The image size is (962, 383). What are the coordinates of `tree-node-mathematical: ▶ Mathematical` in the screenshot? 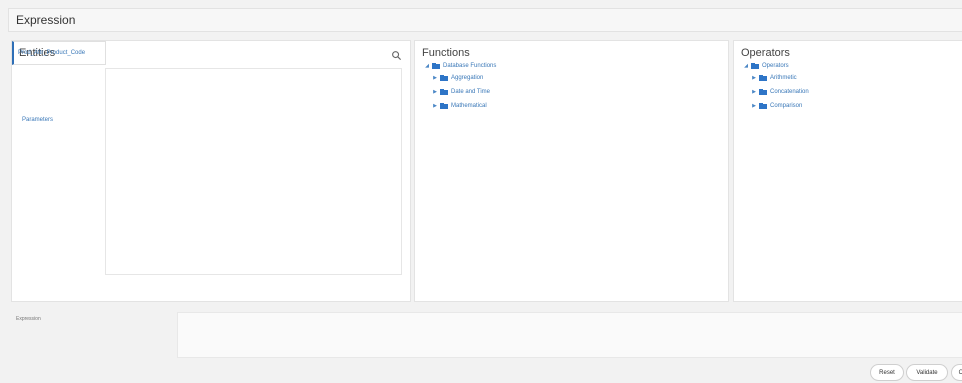 It's located at (459, 105).